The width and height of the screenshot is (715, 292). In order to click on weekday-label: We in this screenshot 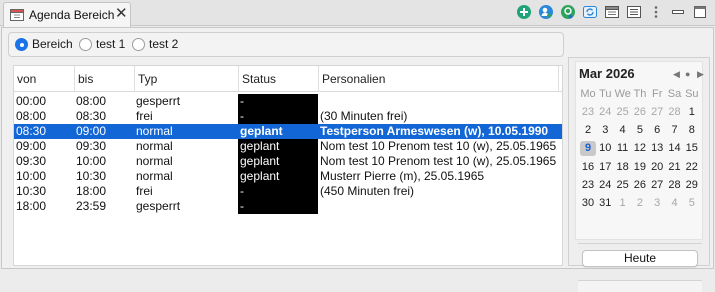, I will do `click(622, 94)`.